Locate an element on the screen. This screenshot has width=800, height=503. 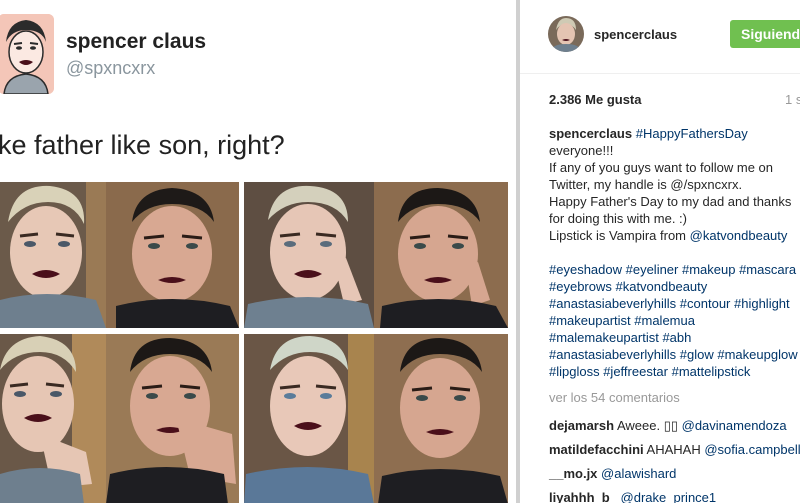
tweet-author-name: spencer claus is located at coordinates (136, 42).